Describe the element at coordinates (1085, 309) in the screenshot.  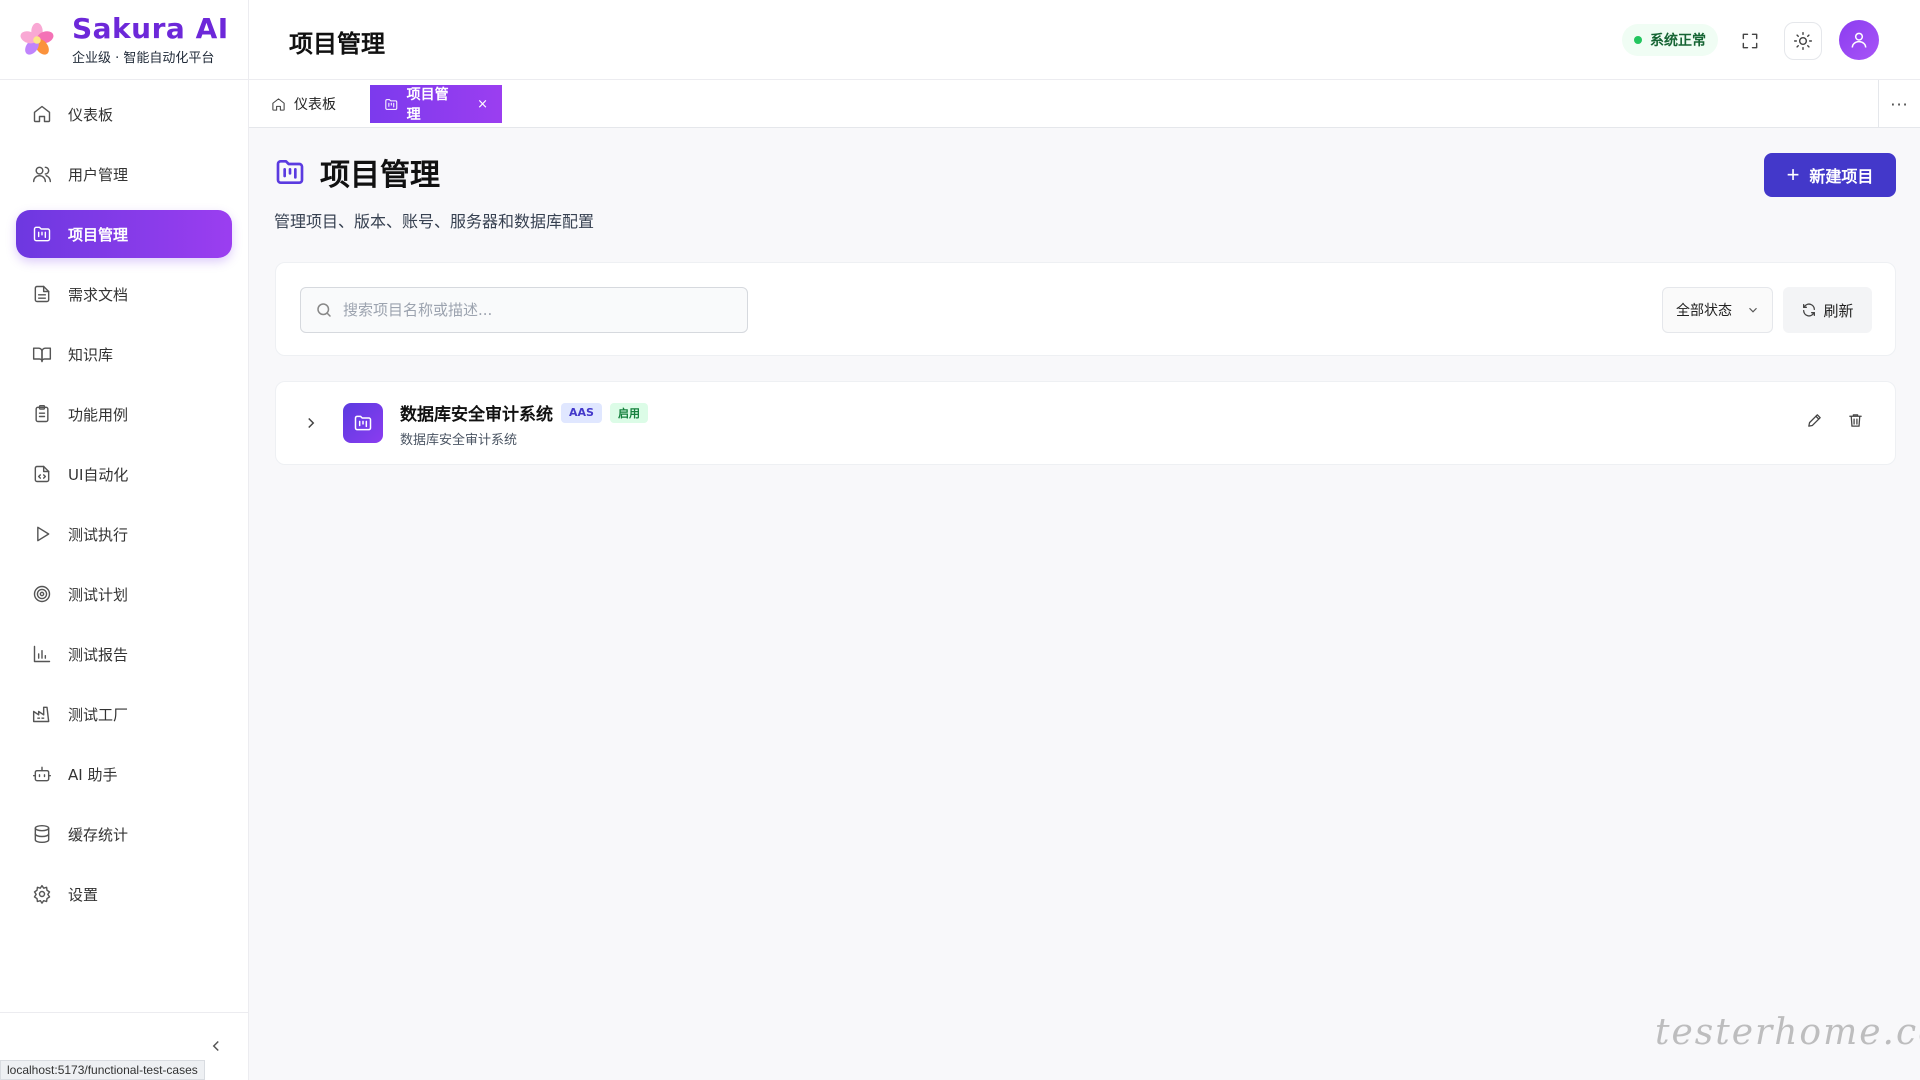
I see `filter-card: 全部状态 刷新` at that location.